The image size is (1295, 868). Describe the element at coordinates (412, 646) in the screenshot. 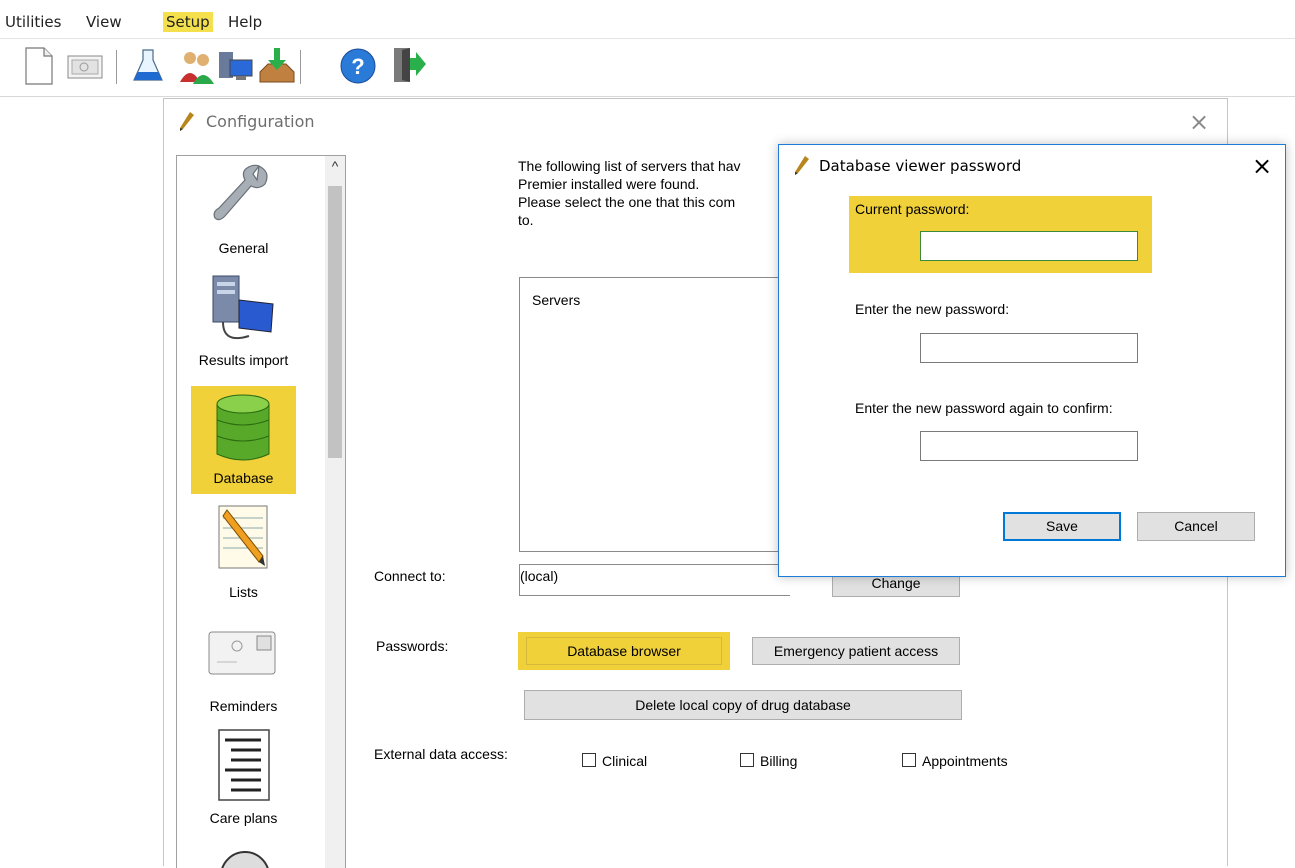

I see `passwords-label: Passwords:` at that location.